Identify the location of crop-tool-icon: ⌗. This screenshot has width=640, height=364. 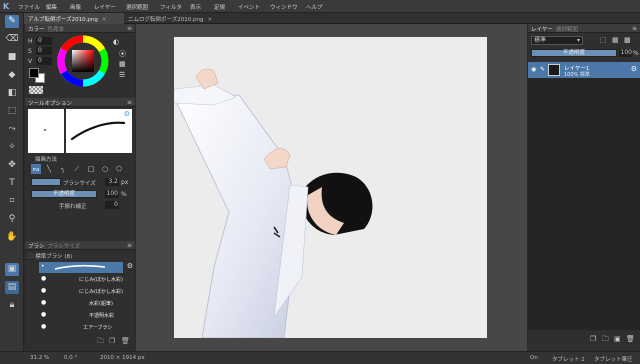
(12, 201).